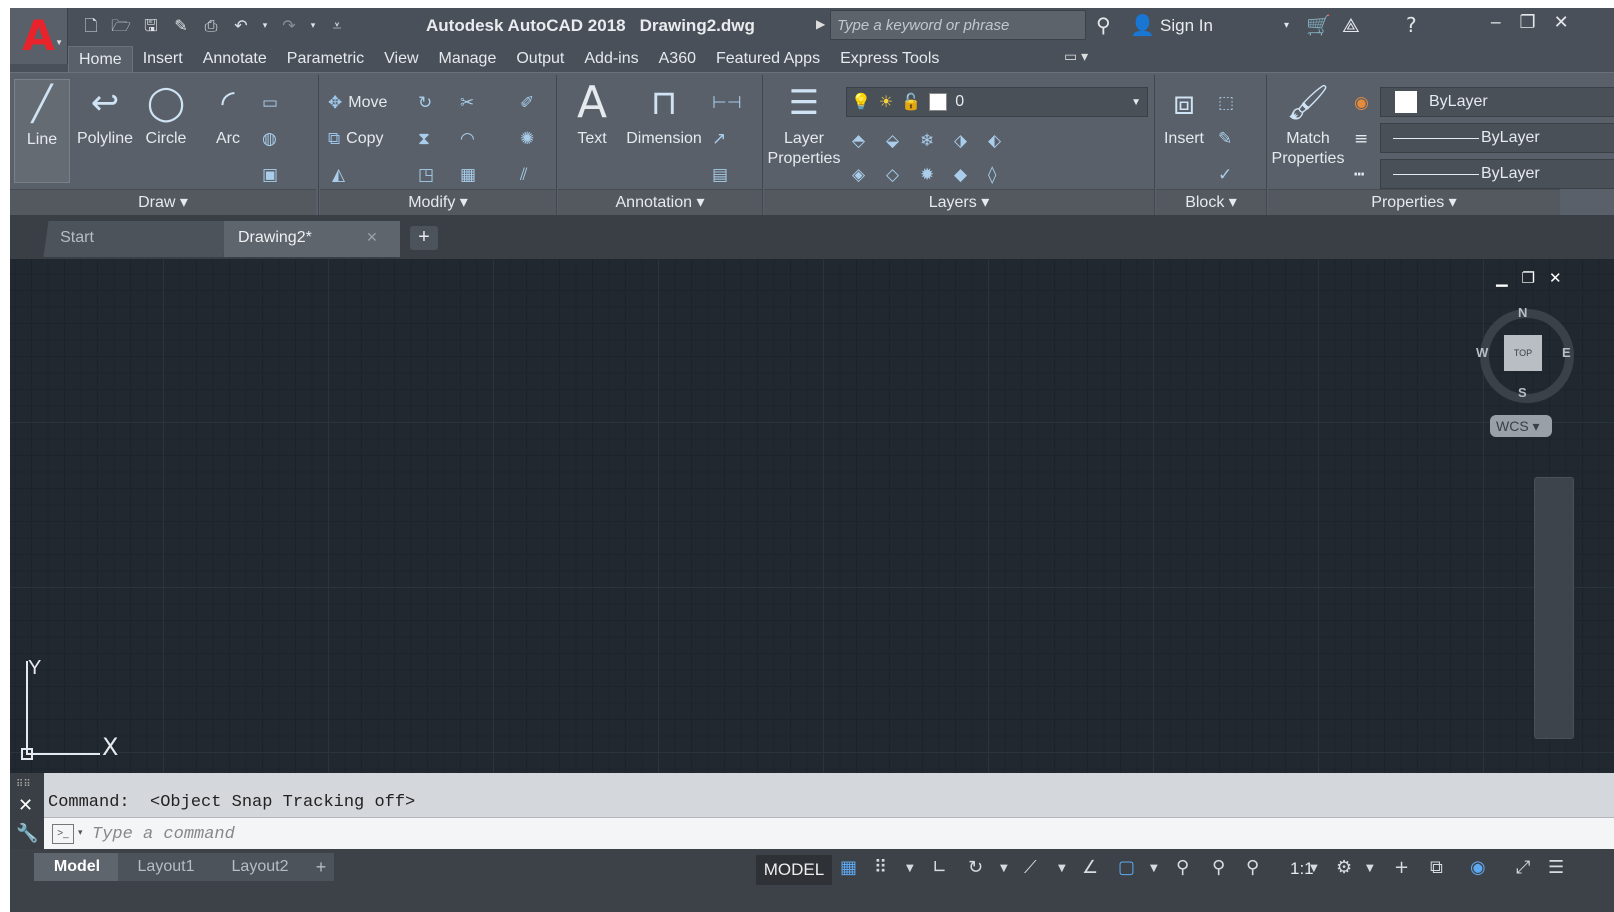  What do you see at coordinates (321, 867) in the screenshot?
I see `add-layout-button: +` at bounding box center [321, 867].